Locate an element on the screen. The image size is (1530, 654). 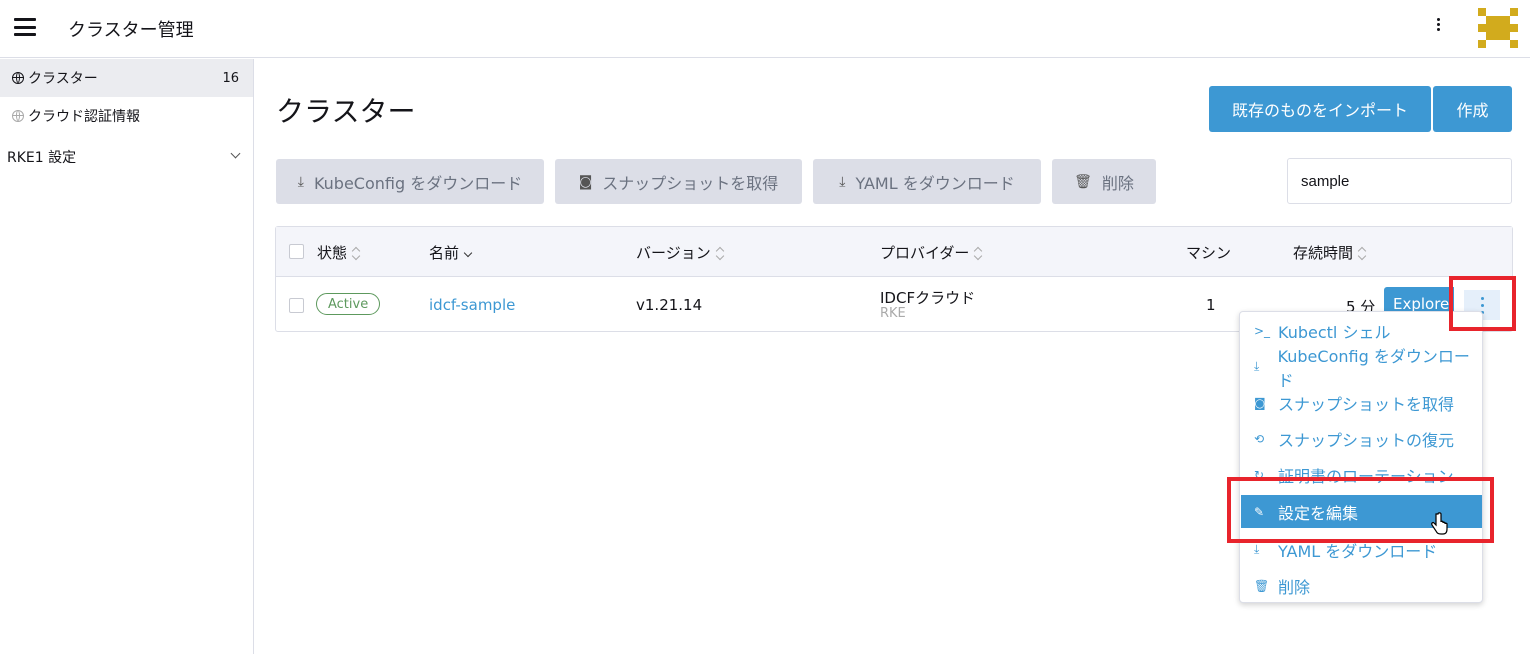
button-label: KubeConfig をダウンロード is located at coordinates (418, 183).